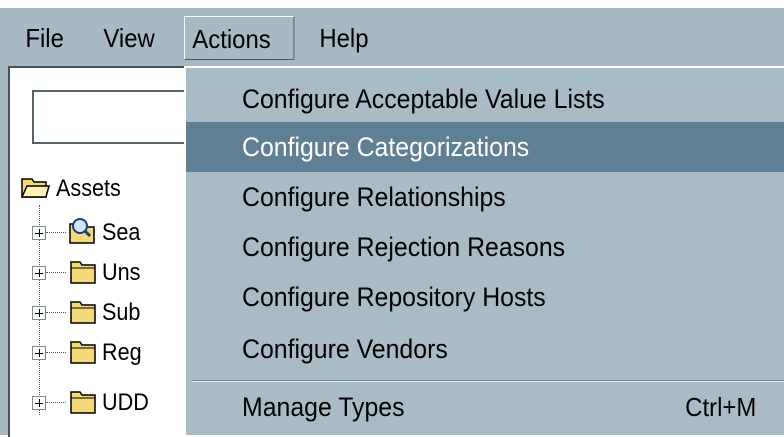 The width and height of the screenshot is (784, 437). I want to click on menu-item-label: Configure Categorizations, so click(386, 146).